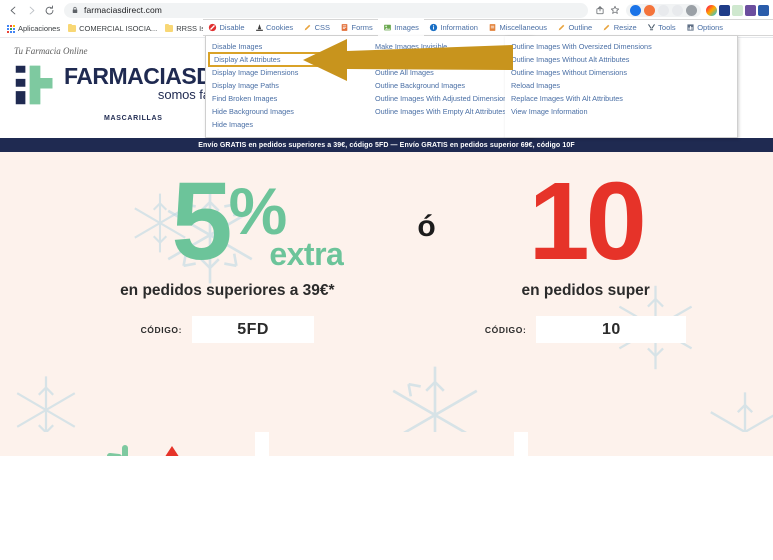 This screenshot has width=773, height=560. Describe the element at coordinates (406, 27) in the screenshot. I see `webdev-label: Images` at that location.